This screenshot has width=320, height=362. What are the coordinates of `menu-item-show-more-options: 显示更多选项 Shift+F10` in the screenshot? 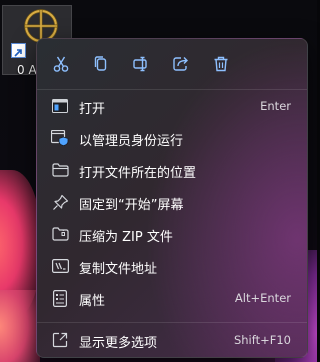 It's located at (172, 340).